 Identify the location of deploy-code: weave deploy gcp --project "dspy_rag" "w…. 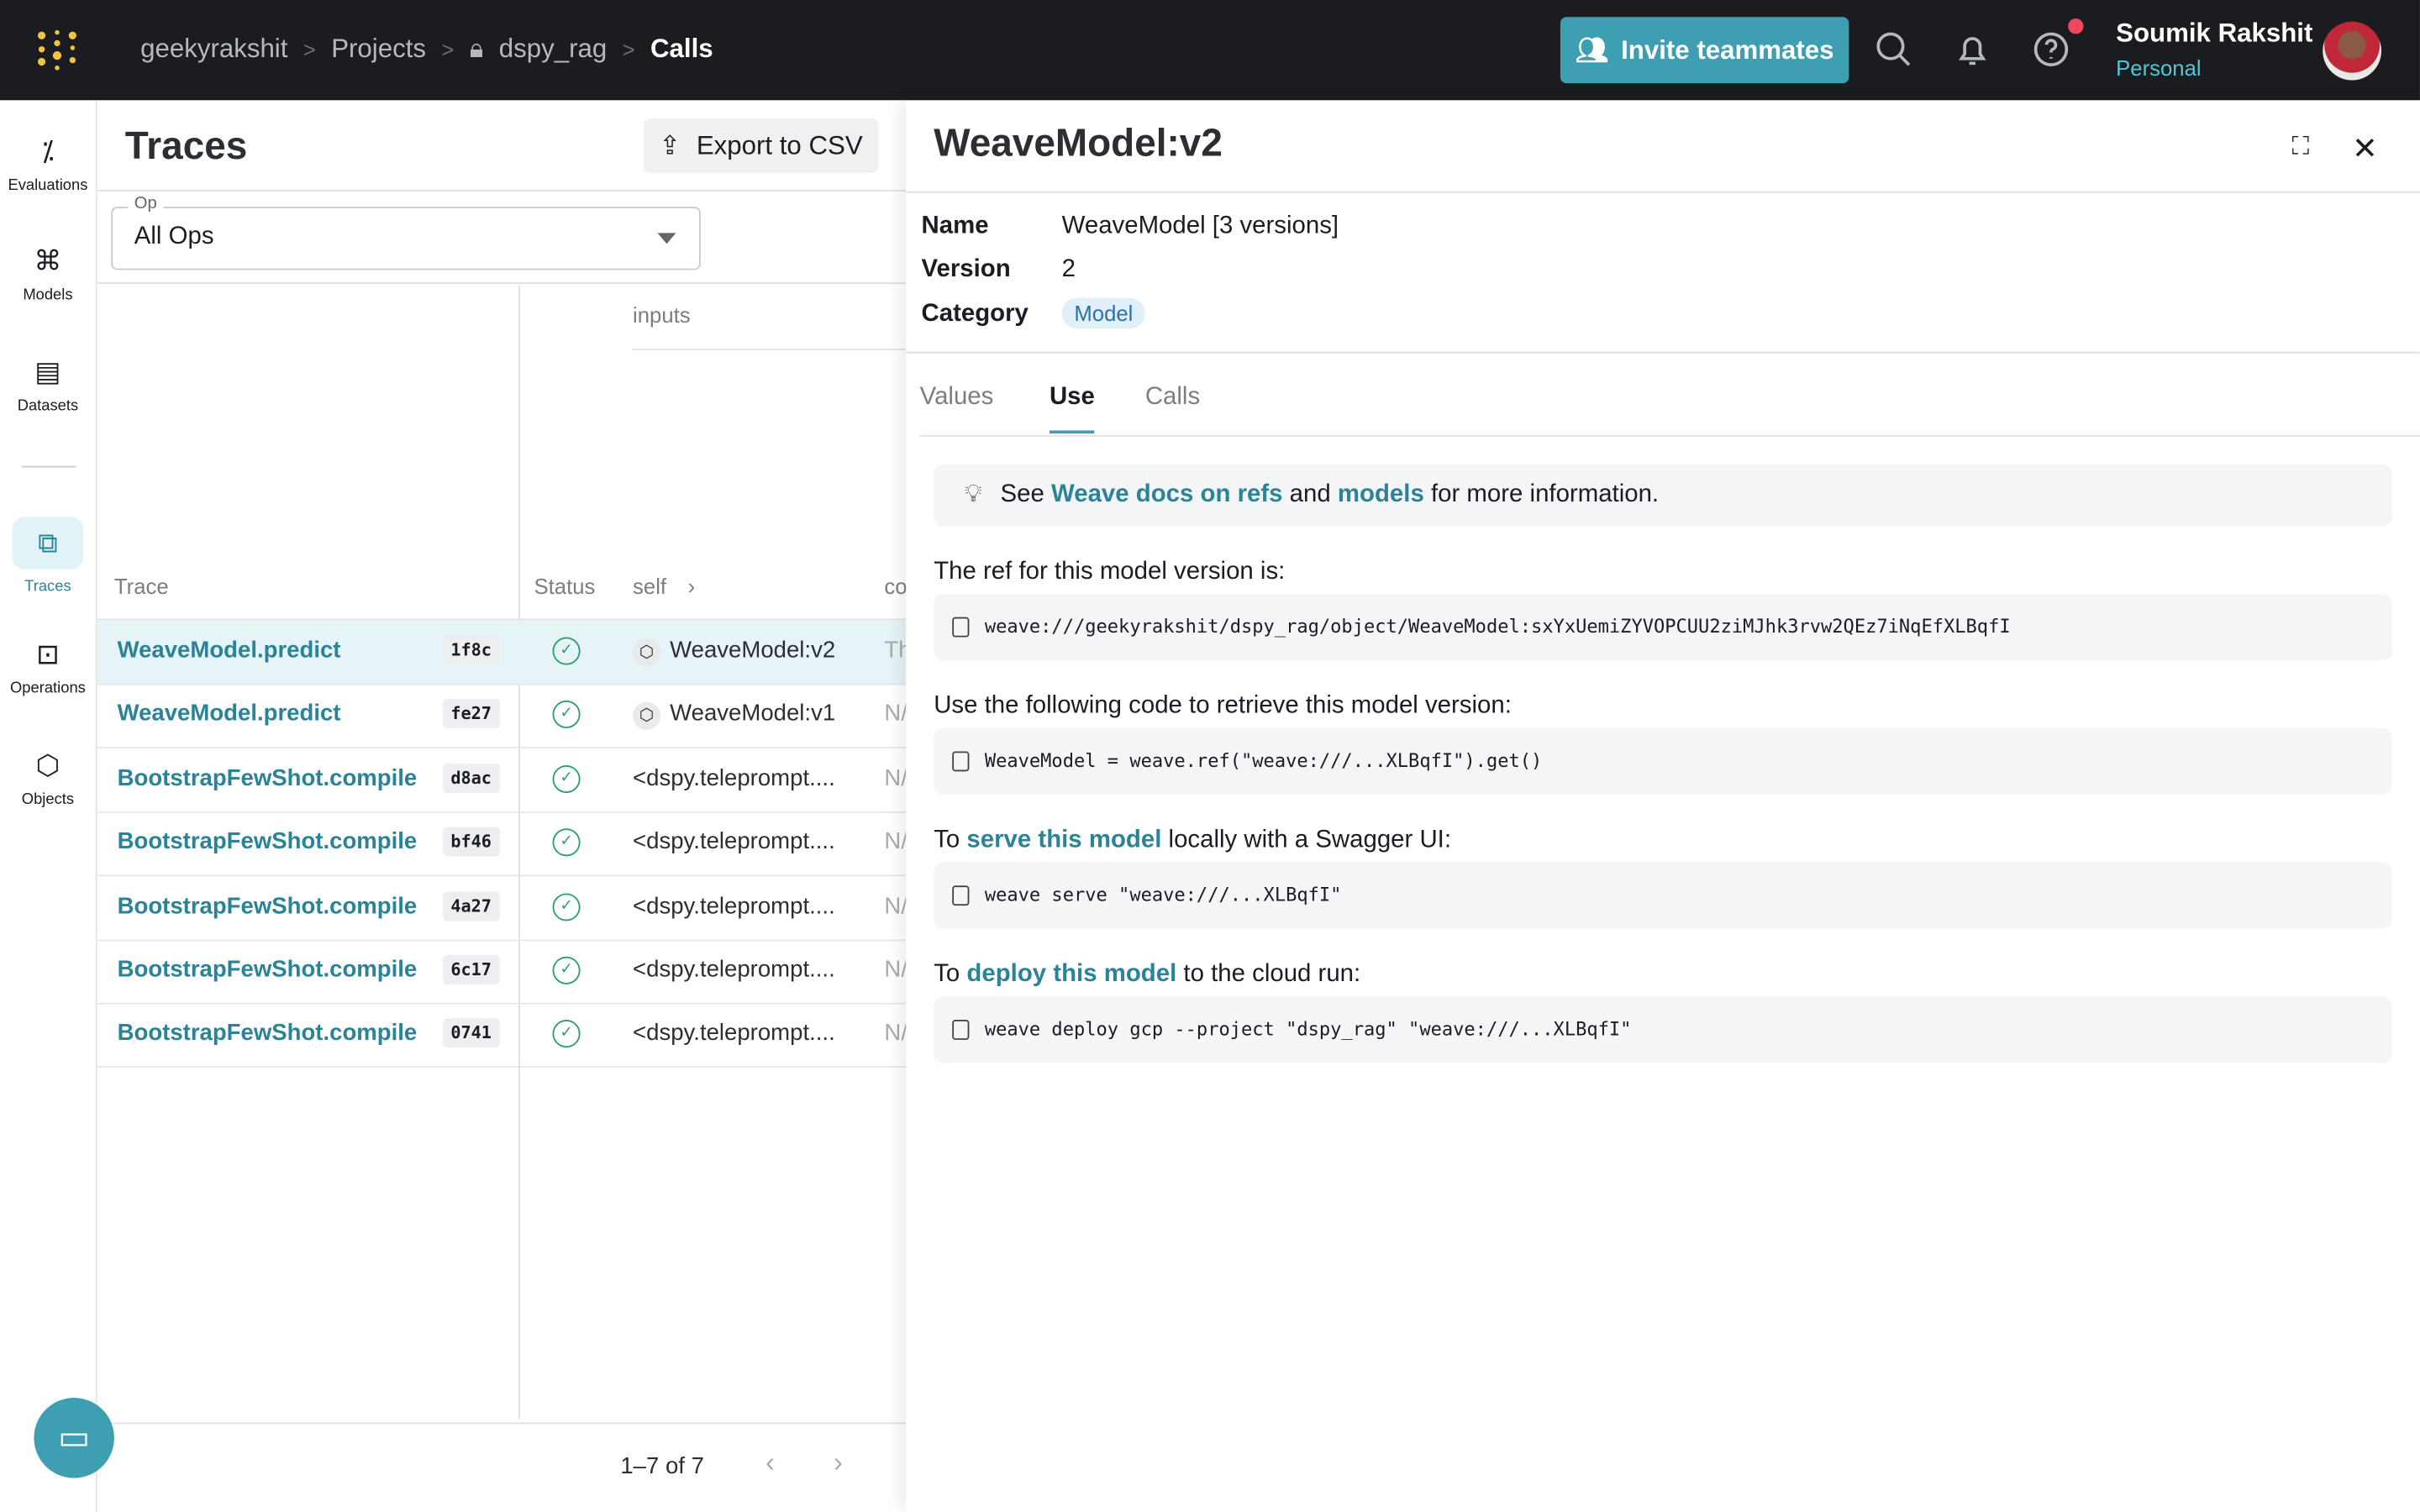
(1308, 1029).